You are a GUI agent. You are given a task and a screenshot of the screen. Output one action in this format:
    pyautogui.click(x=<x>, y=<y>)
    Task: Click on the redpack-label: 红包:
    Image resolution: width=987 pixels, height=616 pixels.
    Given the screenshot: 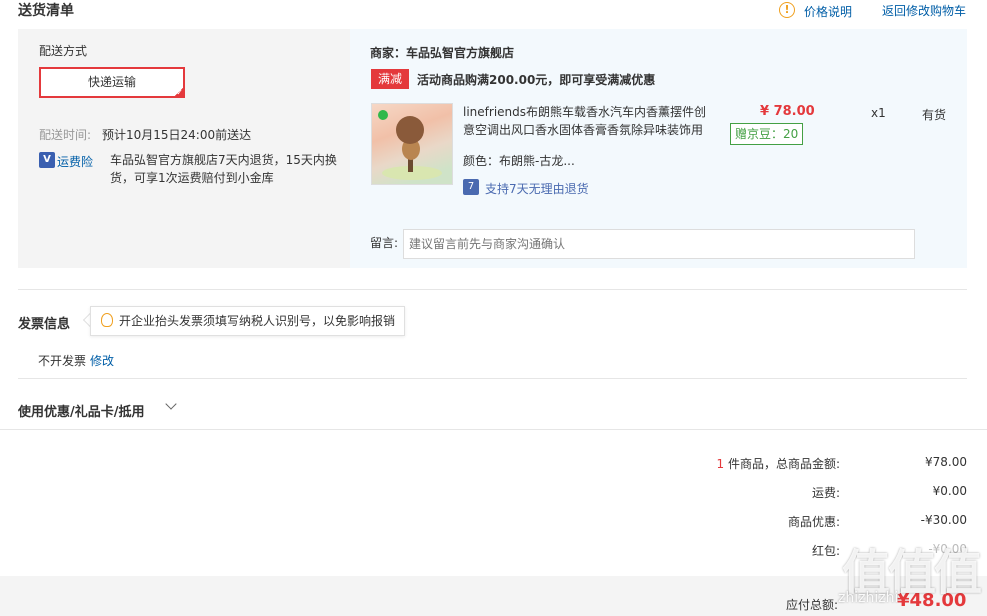 What is the action you would take?
    pyautogui.click(x=825, y=551)
    